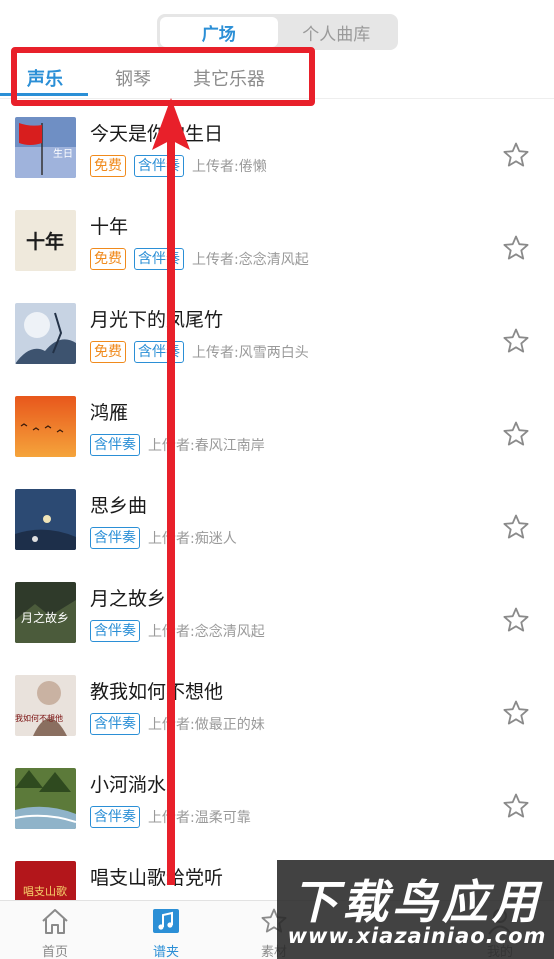  What do you see at coordinates (206, 725) in the screenshot?
I see `uploader-label: 上传者:做最正的妹` at bounding box center [206, 725].